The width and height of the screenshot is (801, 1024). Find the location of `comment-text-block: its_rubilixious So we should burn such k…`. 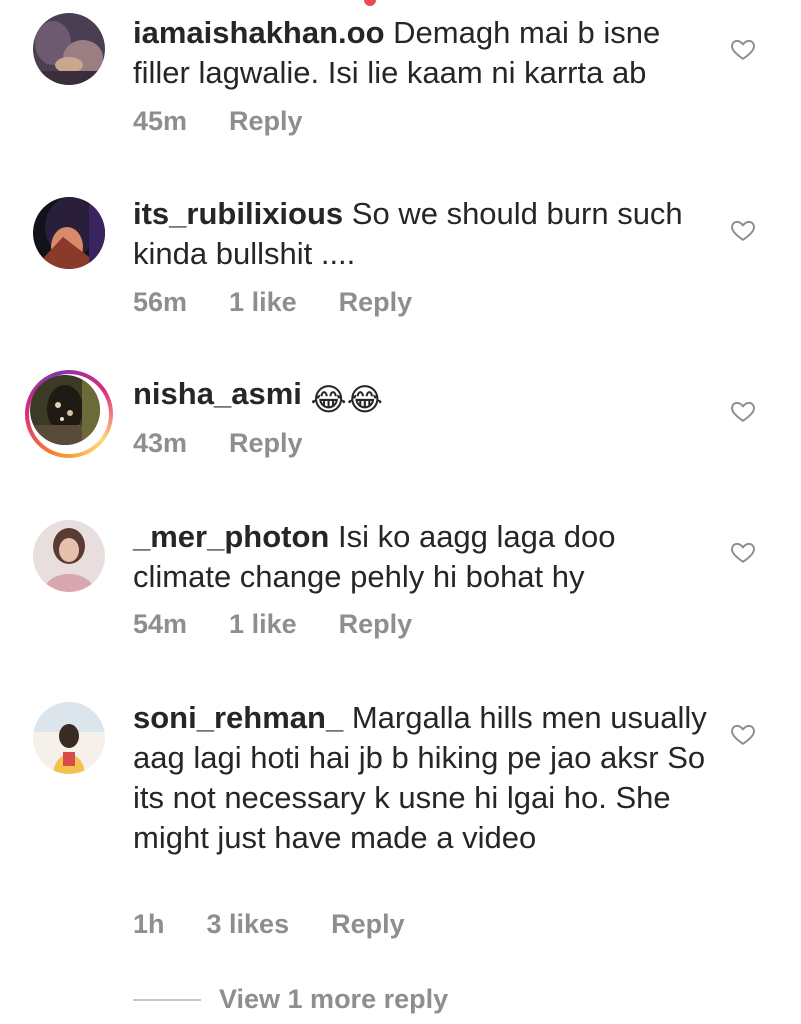

comment-text-block: its_rubilixious So we should burn such k… is located at coordinates (423, 234).